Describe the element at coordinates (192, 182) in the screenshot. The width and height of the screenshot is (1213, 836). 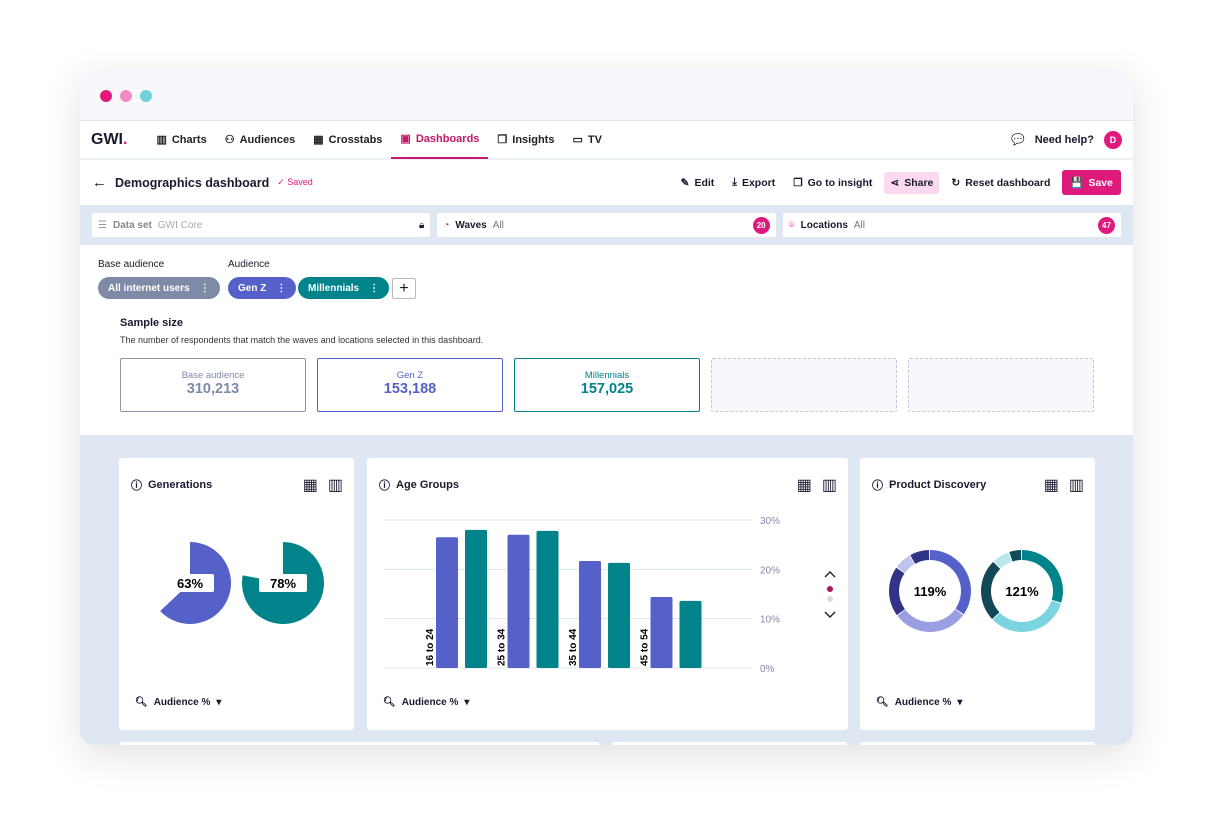
I see `page-title: Demographics dashboard` at that location.